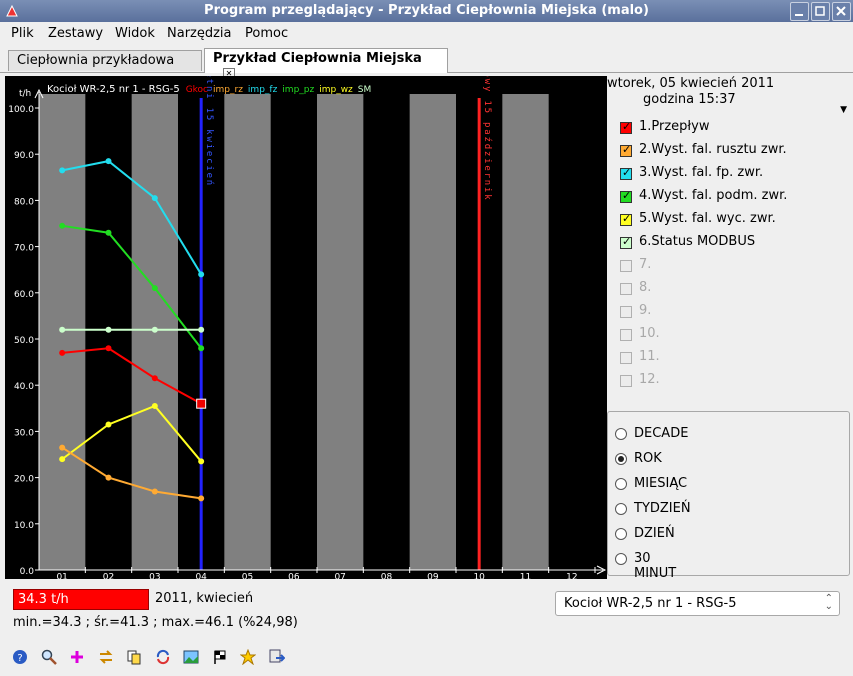  I want to click on x-tick-label: 01, so click(61, 576).